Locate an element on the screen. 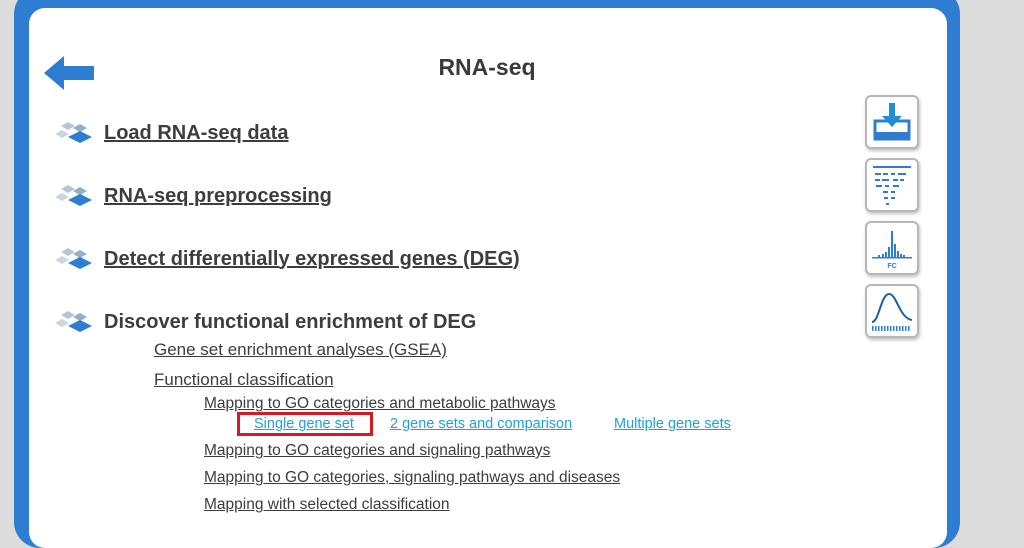 Image resolution: width=1024 pixels, height=548 pixels. enrichment-heading: Discover functional enrichment of DEG is located at coordinates (290, 321).